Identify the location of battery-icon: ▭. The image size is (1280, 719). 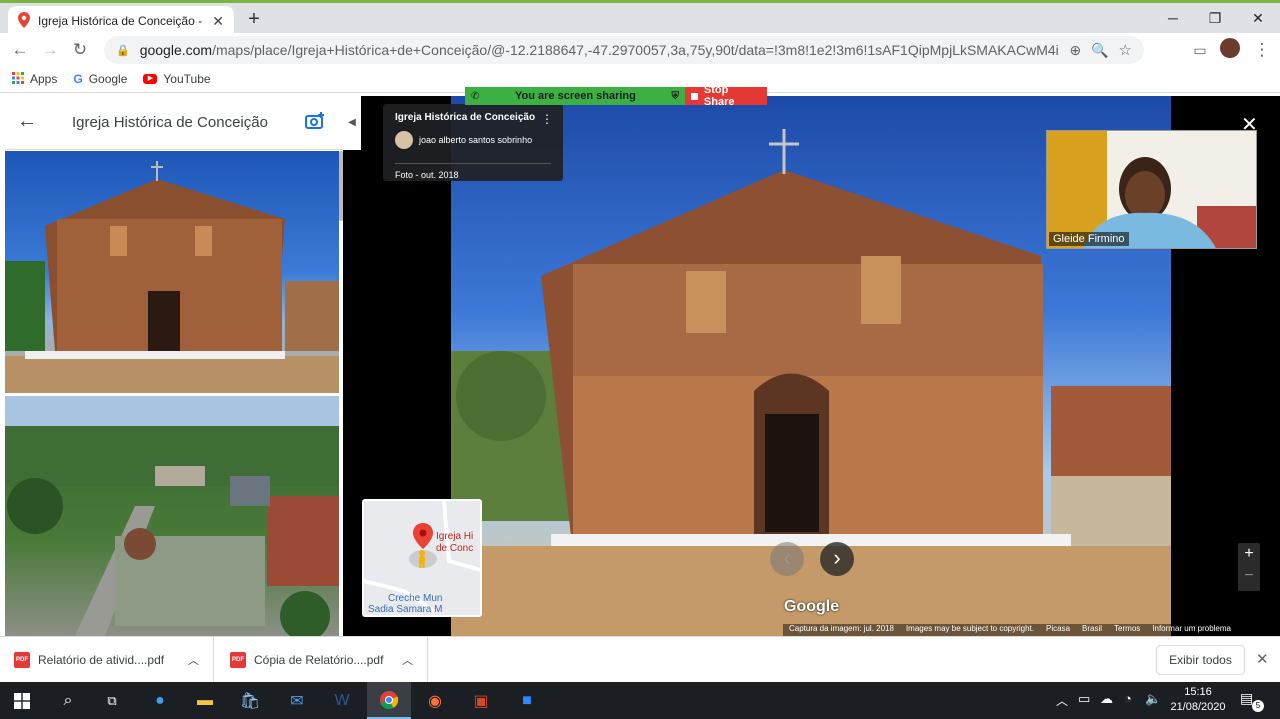
(1084, 699).